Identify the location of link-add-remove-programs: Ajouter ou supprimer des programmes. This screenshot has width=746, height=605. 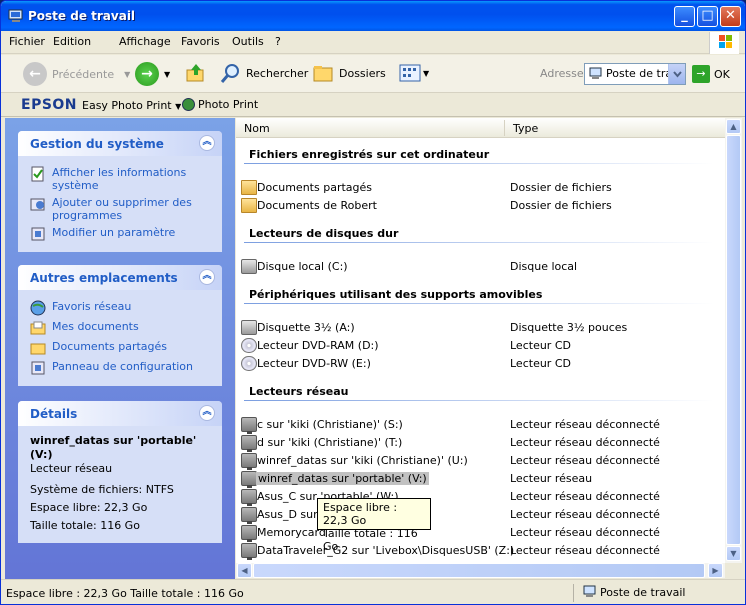
(122, 209).